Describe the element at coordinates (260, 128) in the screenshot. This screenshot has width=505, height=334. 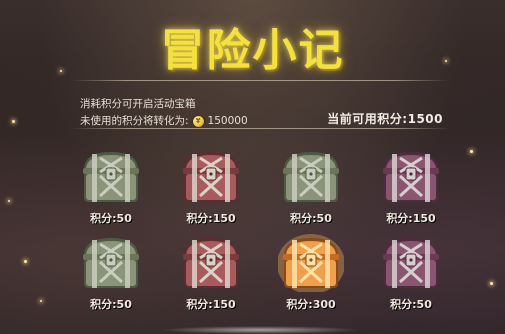
I see `divider-bottom` at that location.